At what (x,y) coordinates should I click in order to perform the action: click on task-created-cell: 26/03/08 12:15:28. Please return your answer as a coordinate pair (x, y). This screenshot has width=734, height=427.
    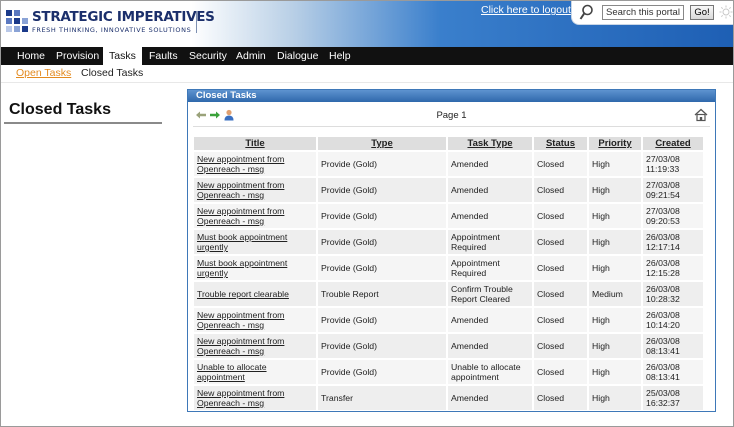
    Looking at the image, I should click on (674, 268).